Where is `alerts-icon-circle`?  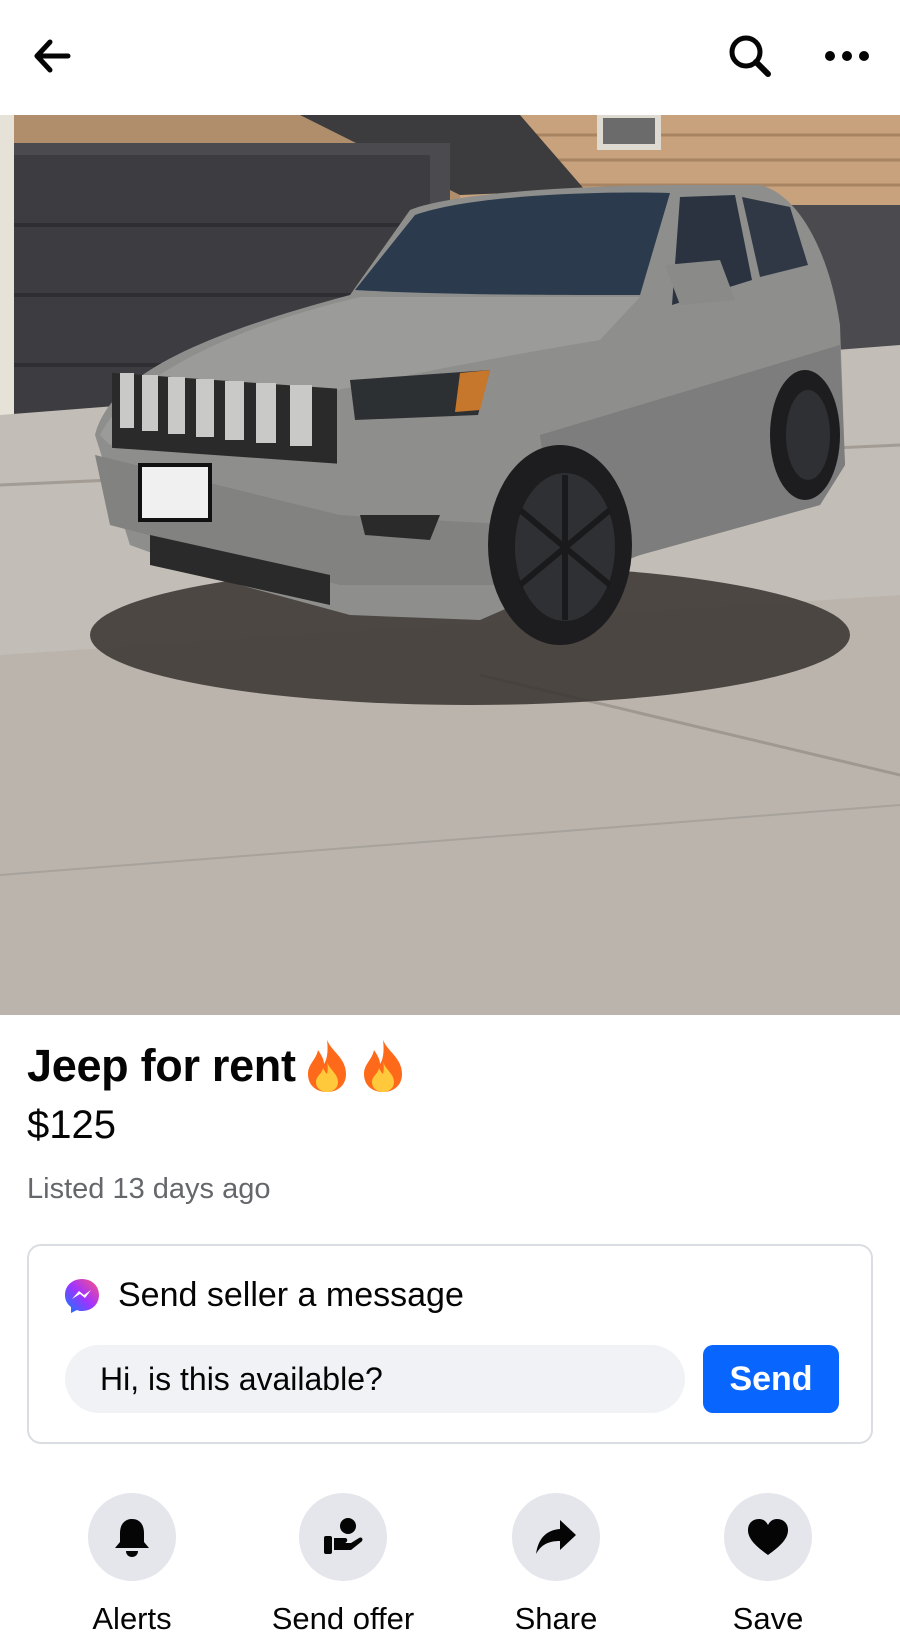
alerts-icon-circle is located at coordinates (132, 1537).